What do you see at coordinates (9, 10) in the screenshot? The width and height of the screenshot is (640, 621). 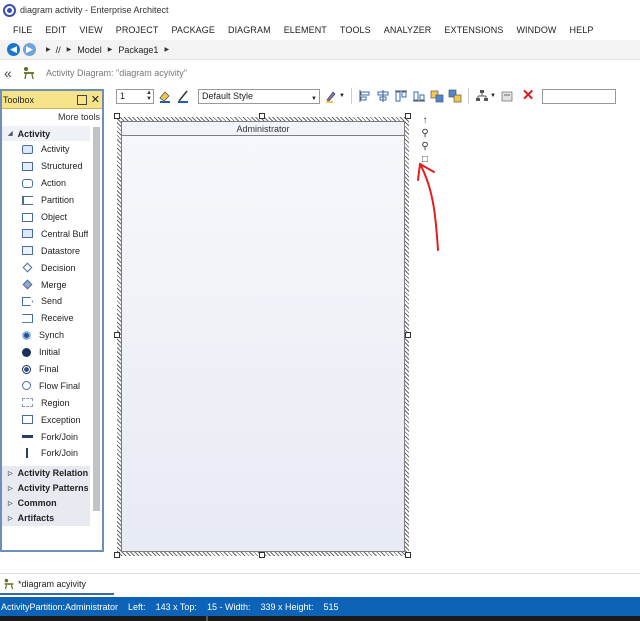 I see `enterprise-architect-logo-icon` at bounding box center [9, 10].